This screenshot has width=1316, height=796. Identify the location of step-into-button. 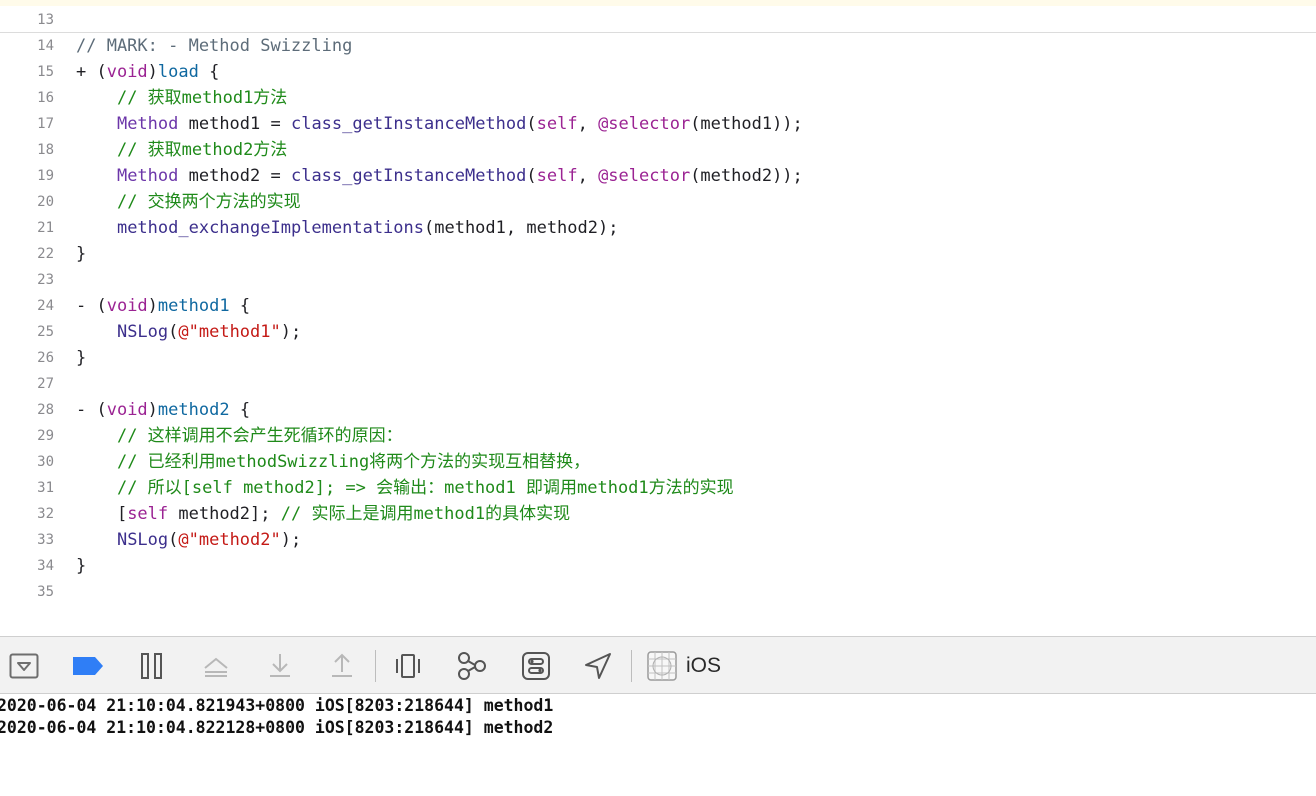
(280, 666).